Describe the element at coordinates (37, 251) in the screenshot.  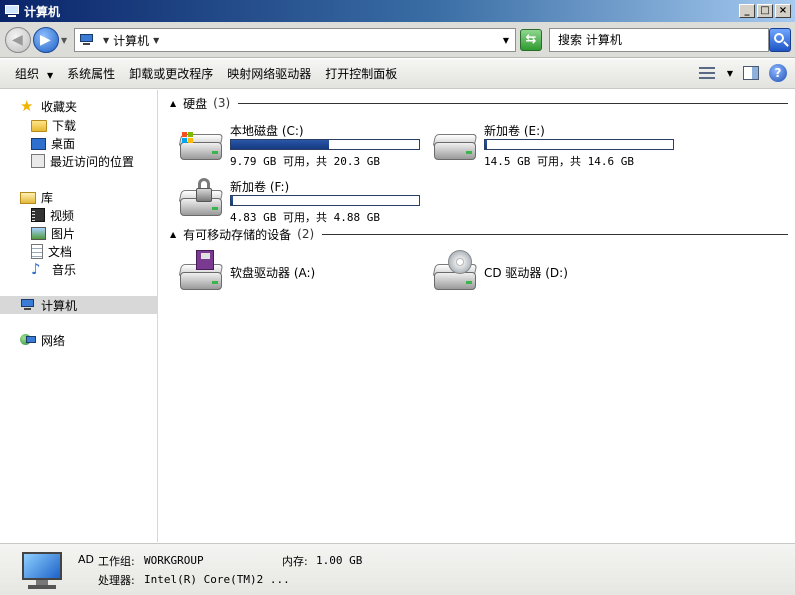
I see `document-icon` at that location.